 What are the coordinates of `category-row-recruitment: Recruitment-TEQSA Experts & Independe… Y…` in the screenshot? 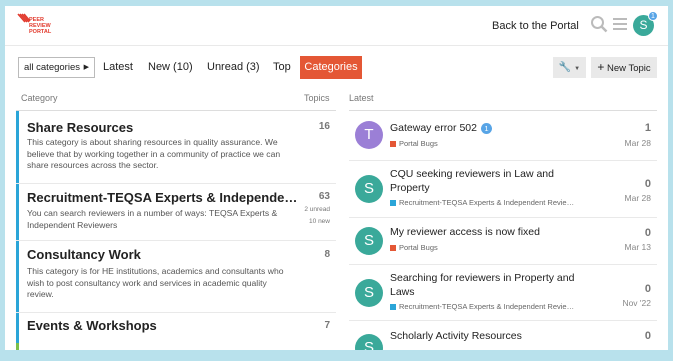 It's located at (176, 212).